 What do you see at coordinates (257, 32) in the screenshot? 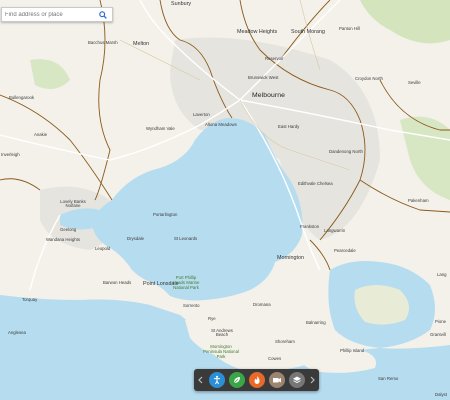
I see `map-label: Meadow Heights` at bounding box center [257, 32].